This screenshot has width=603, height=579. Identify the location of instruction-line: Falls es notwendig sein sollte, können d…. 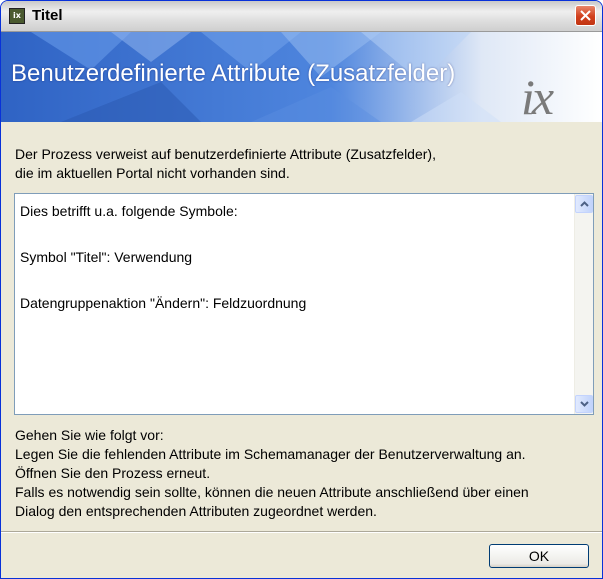
(272, 492).